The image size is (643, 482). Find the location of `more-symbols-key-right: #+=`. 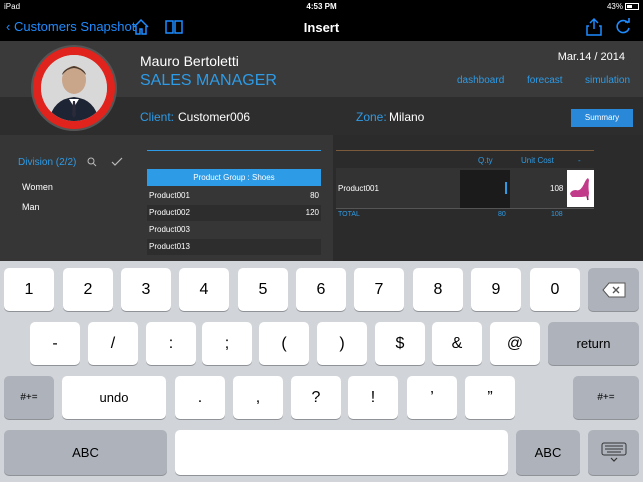

more-symbols-key-right: #+= is located at coordinates (606, 397).